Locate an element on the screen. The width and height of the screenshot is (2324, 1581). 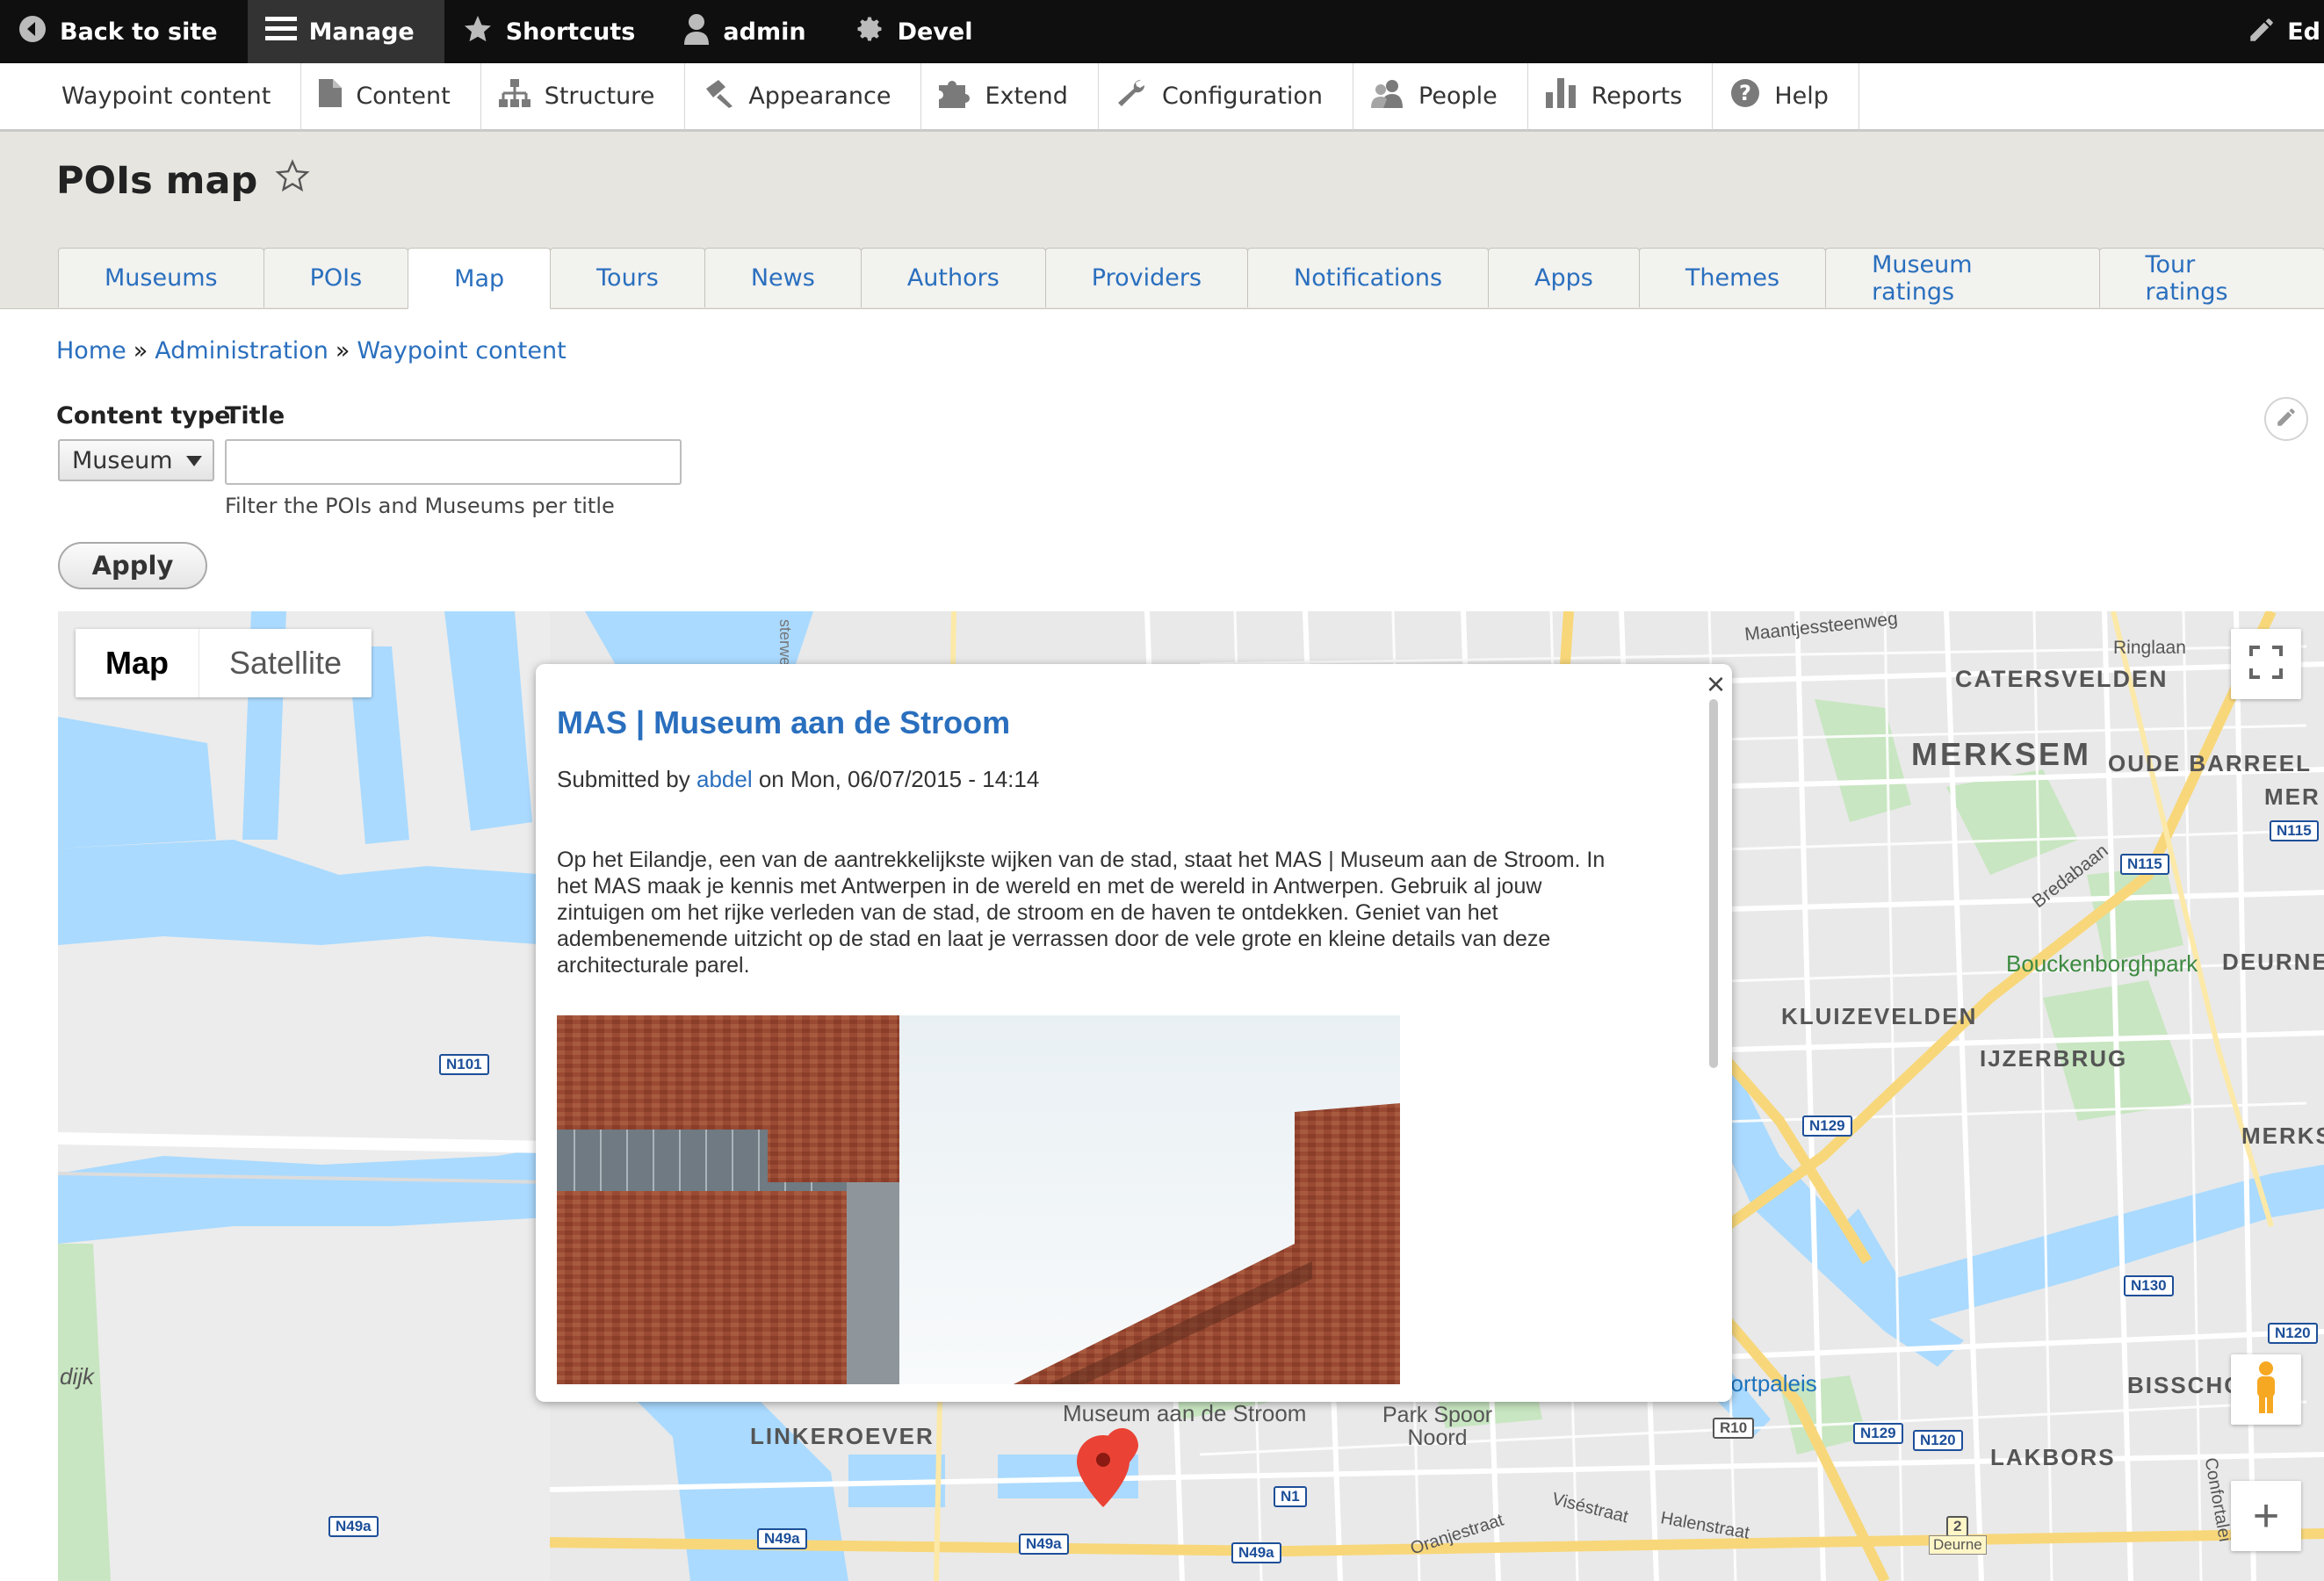
tab-apps: Apps is located at coordinates (1564, 277).